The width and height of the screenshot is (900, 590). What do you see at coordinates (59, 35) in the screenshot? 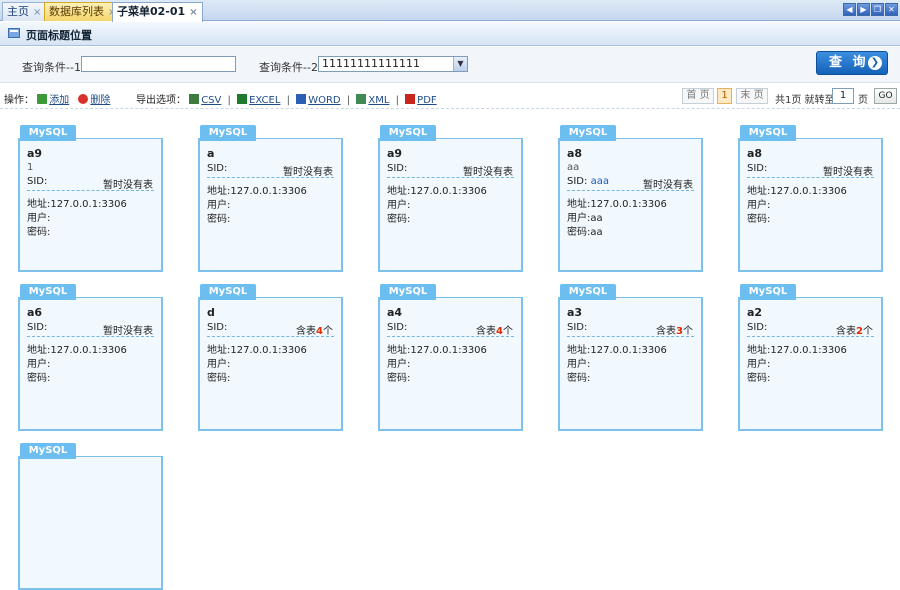
I see `page-title: 页面标题位置` at bounding box center [59, 35].